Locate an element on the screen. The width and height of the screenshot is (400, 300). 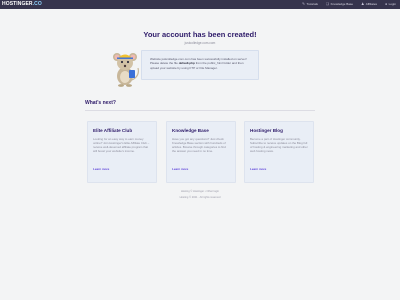
login-icon: ● is located at coordinates (386, 4).